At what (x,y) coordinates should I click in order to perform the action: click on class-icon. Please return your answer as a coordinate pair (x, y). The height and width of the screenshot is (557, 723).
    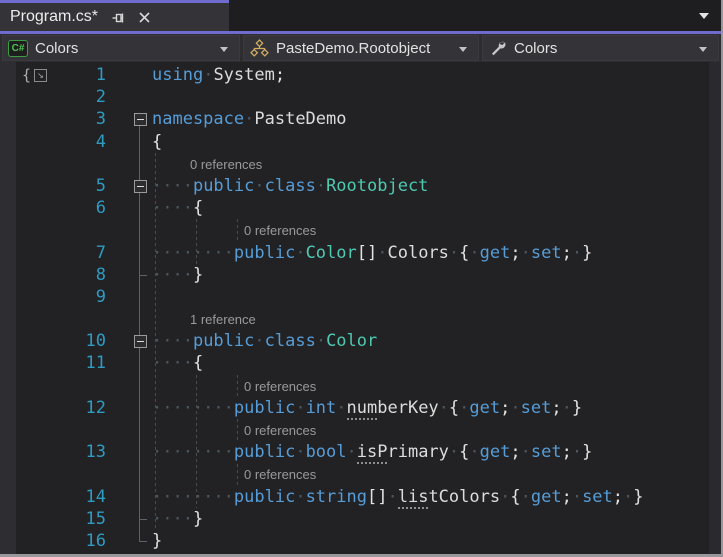
    Looking at the image, I should click on (259, 48).